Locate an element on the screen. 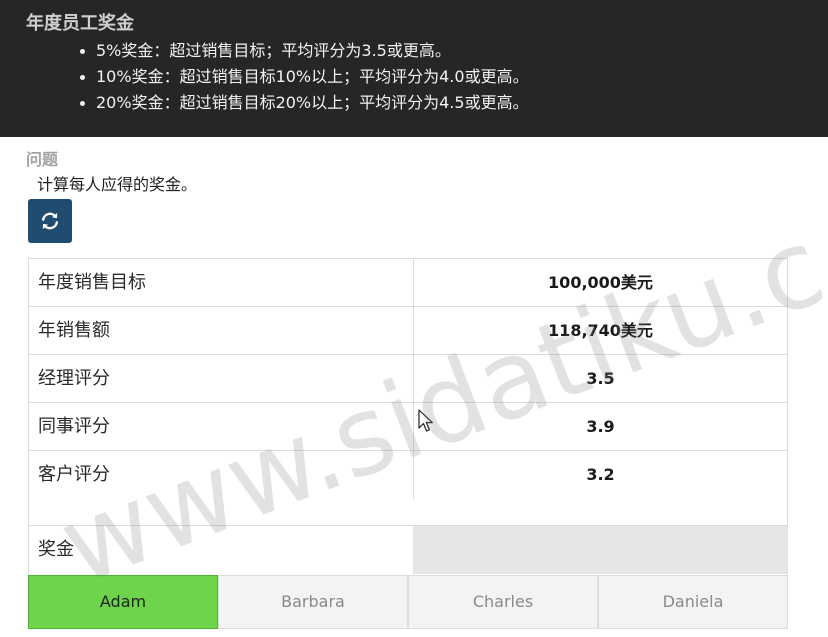  mouse-cursor-icon is located at coordinates (425, 420).